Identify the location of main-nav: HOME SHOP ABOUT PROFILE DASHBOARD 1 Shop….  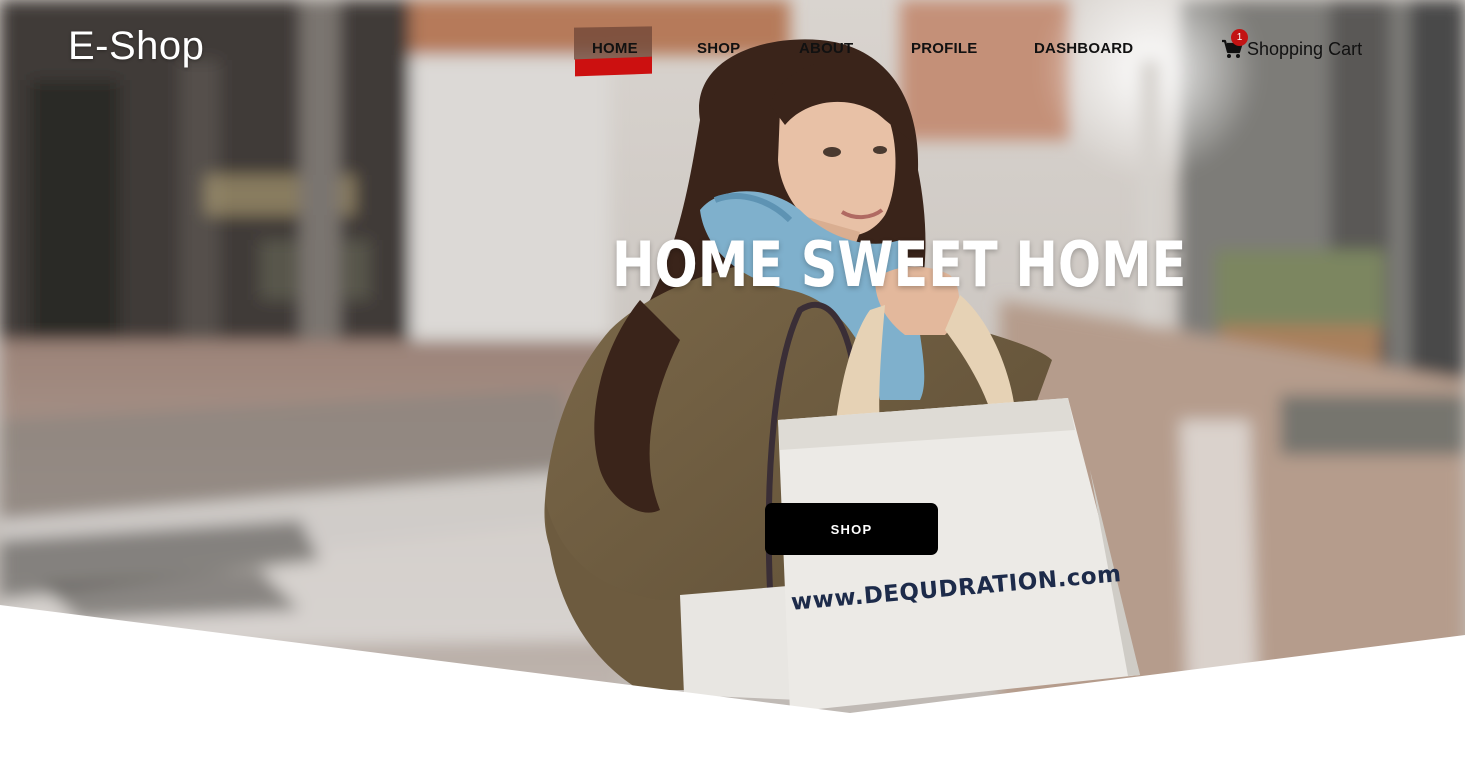
(732, 50).